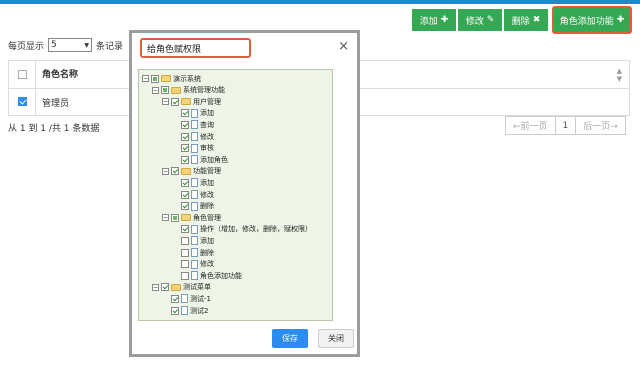 The height and width of the screenshot is (380, 640). I want to click on sort-icon: ▲ ▼, so click(619, 74).